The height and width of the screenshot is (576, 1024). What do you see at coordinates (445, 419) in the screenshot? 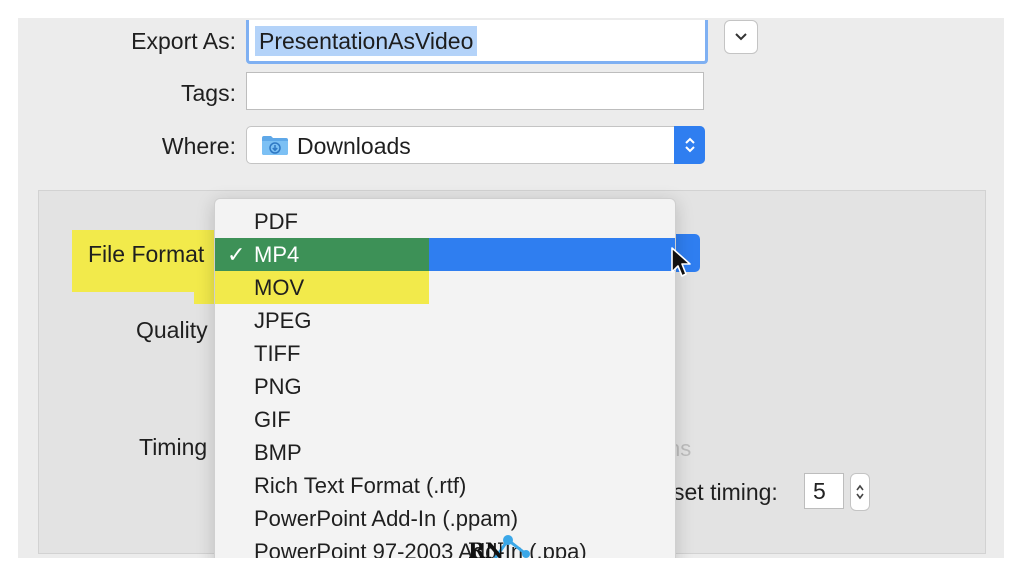
I see `menu-item-gif: GIF` at bounding box center [445, 419].